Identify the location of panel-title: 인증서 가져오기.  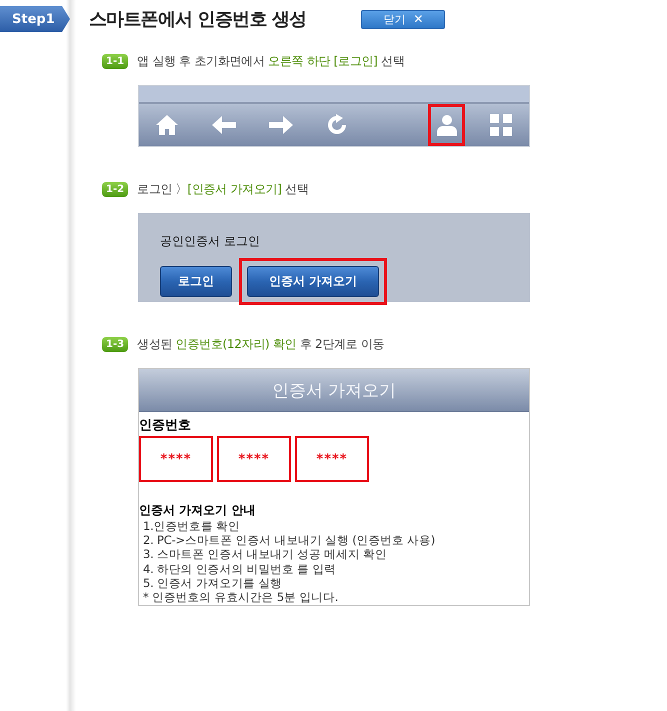
(334, 391).